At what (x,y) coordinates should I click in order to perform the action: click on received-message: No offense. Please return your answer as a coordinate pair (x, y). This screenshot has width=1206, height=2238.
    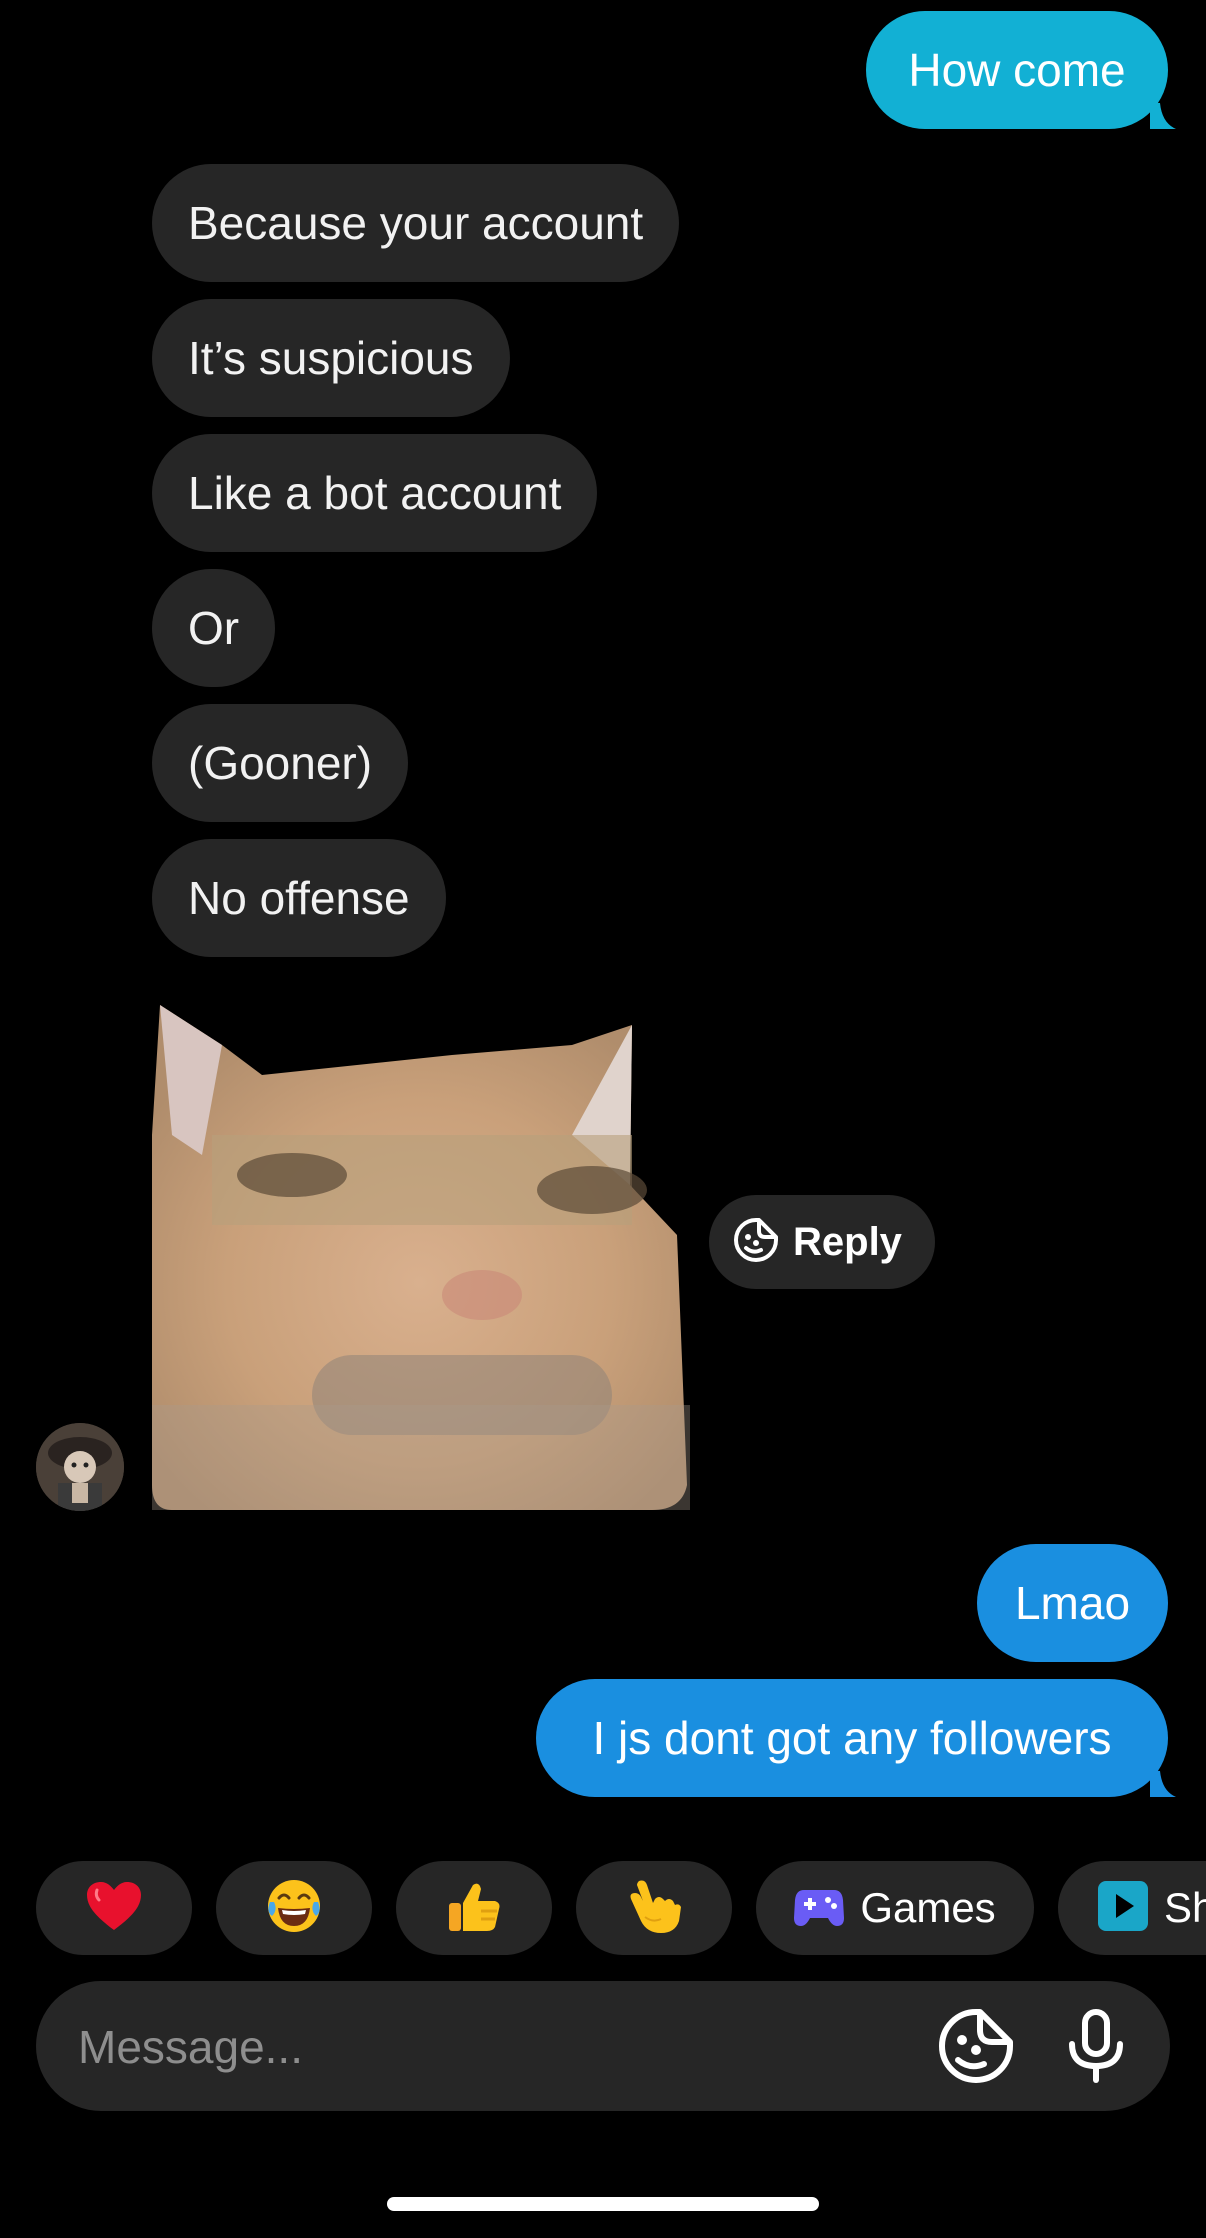
    Looking at the image, I should click on (299, 898).